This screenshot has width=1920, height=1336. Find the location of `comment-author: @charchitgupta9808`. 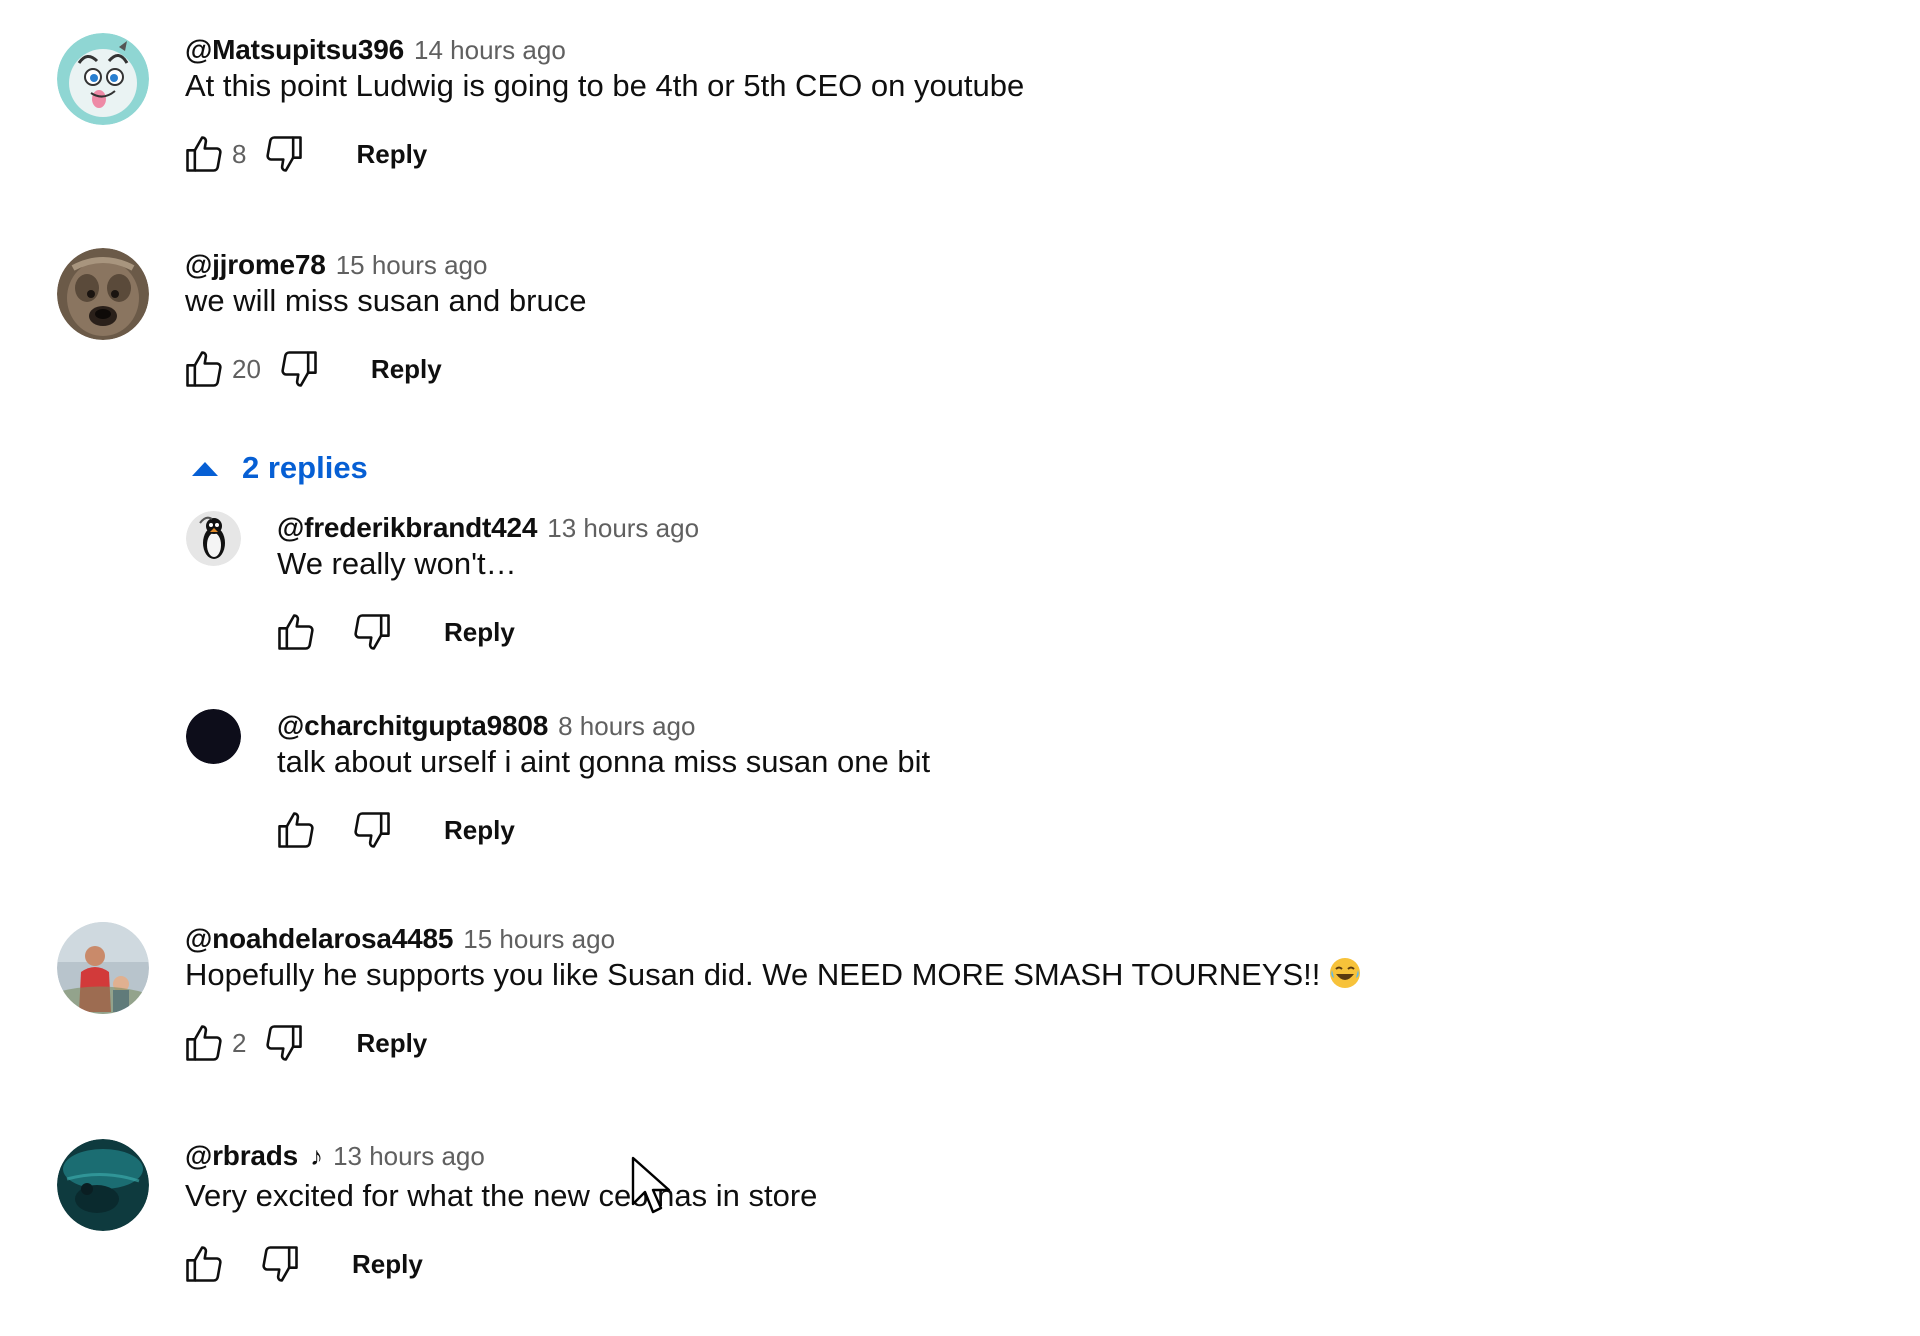

comment-author: @charchitgupta9808 is located at coordinates (412, 725).